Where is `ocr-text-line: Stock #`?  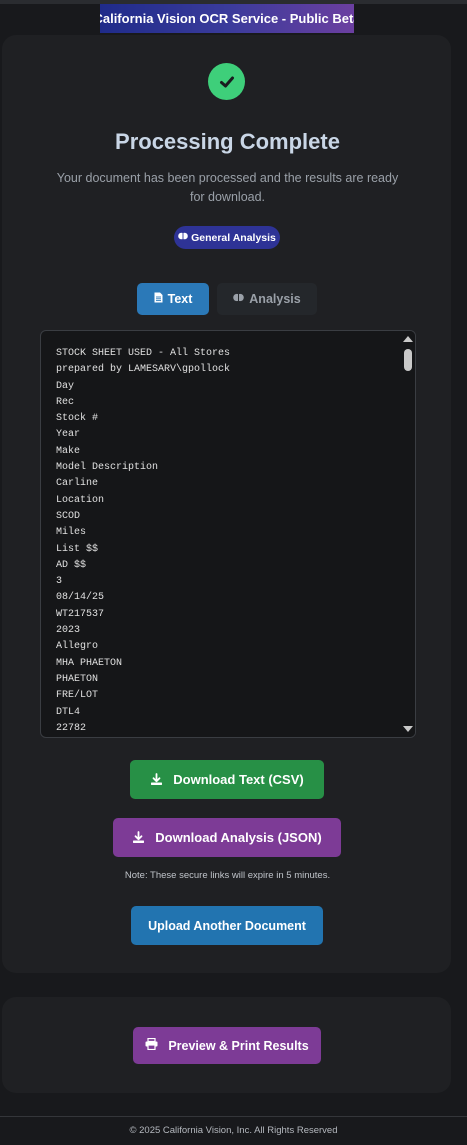 ocr-text-line: Stock # is located at coordinates (77, 419).